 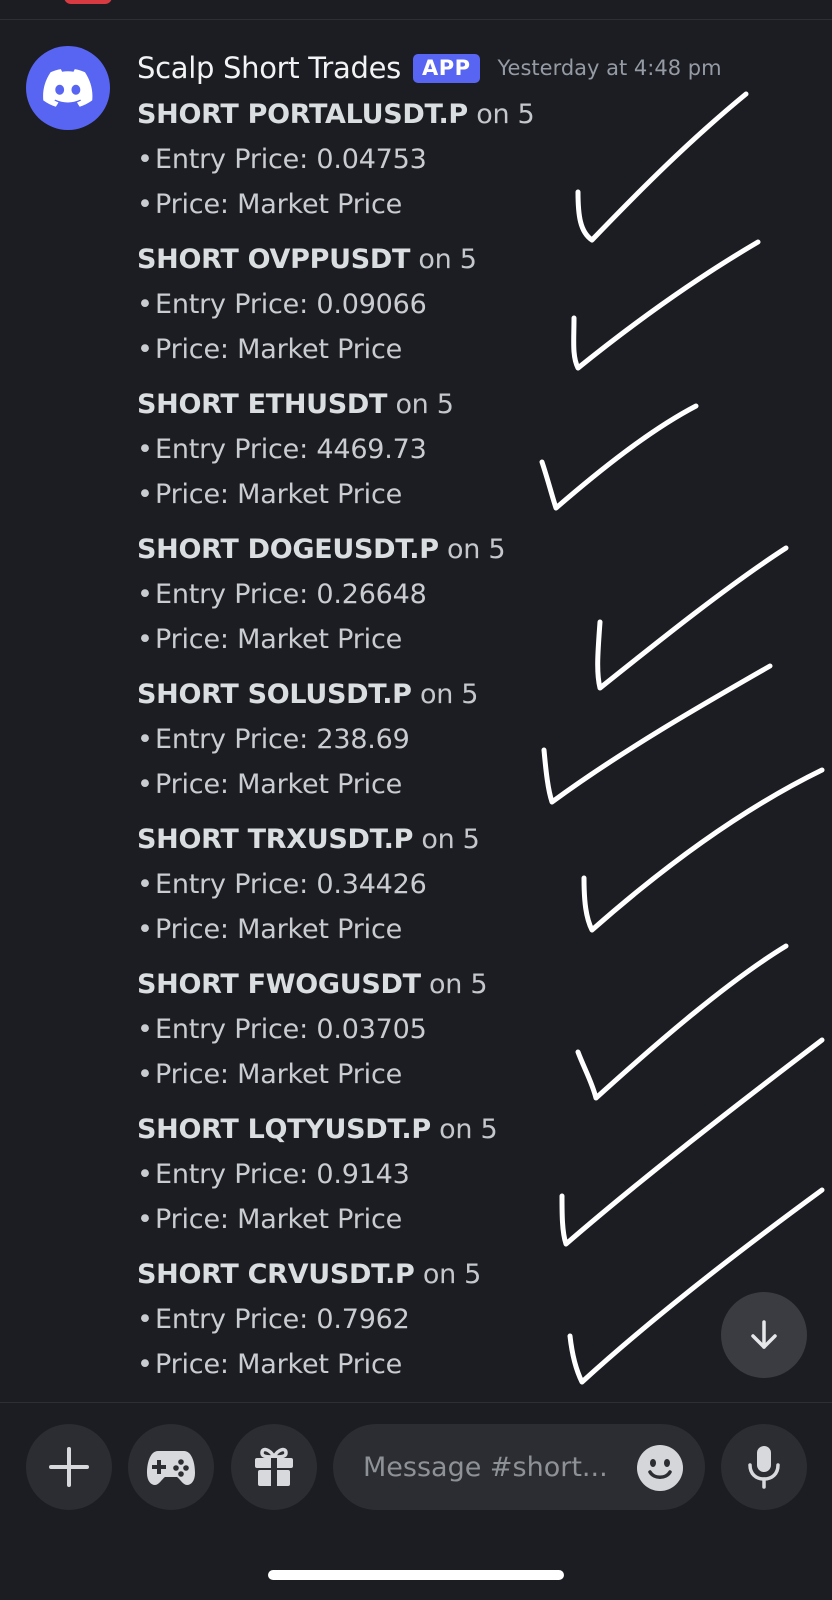 I want to click on jump-to-present-button, so click(x=764, y=1335).